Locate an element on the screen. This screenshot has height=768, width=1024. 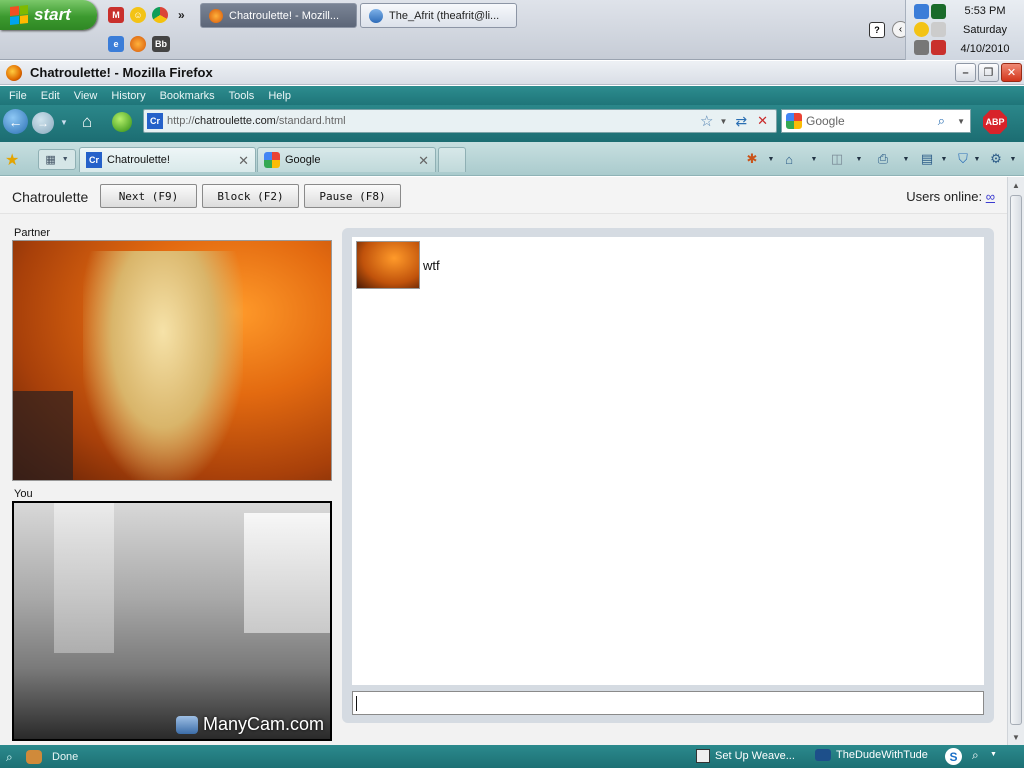
close-button: ✕ is located at coordinates (1011, 72).